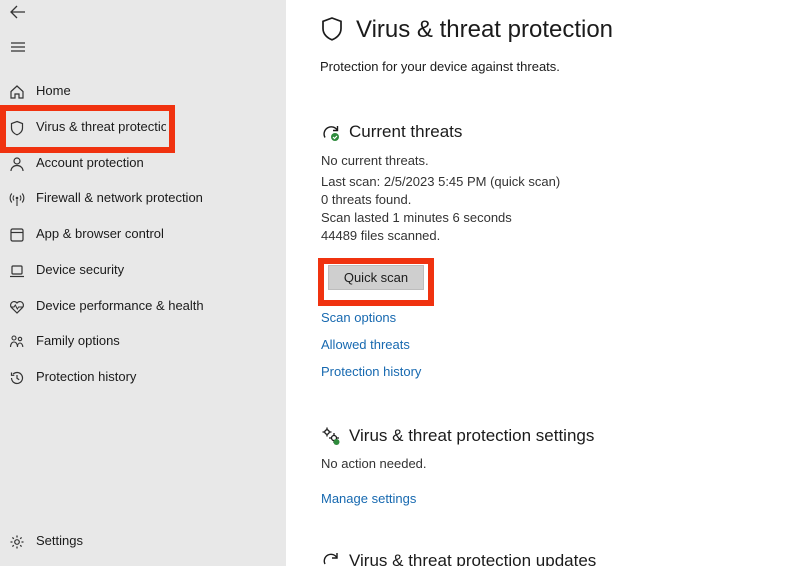 The height and width of the screenshot is (566, 800). Describe the element at coordinates (366, 199) in the screenshot. I see `threats-found-text: 0 threats found.` at that location.